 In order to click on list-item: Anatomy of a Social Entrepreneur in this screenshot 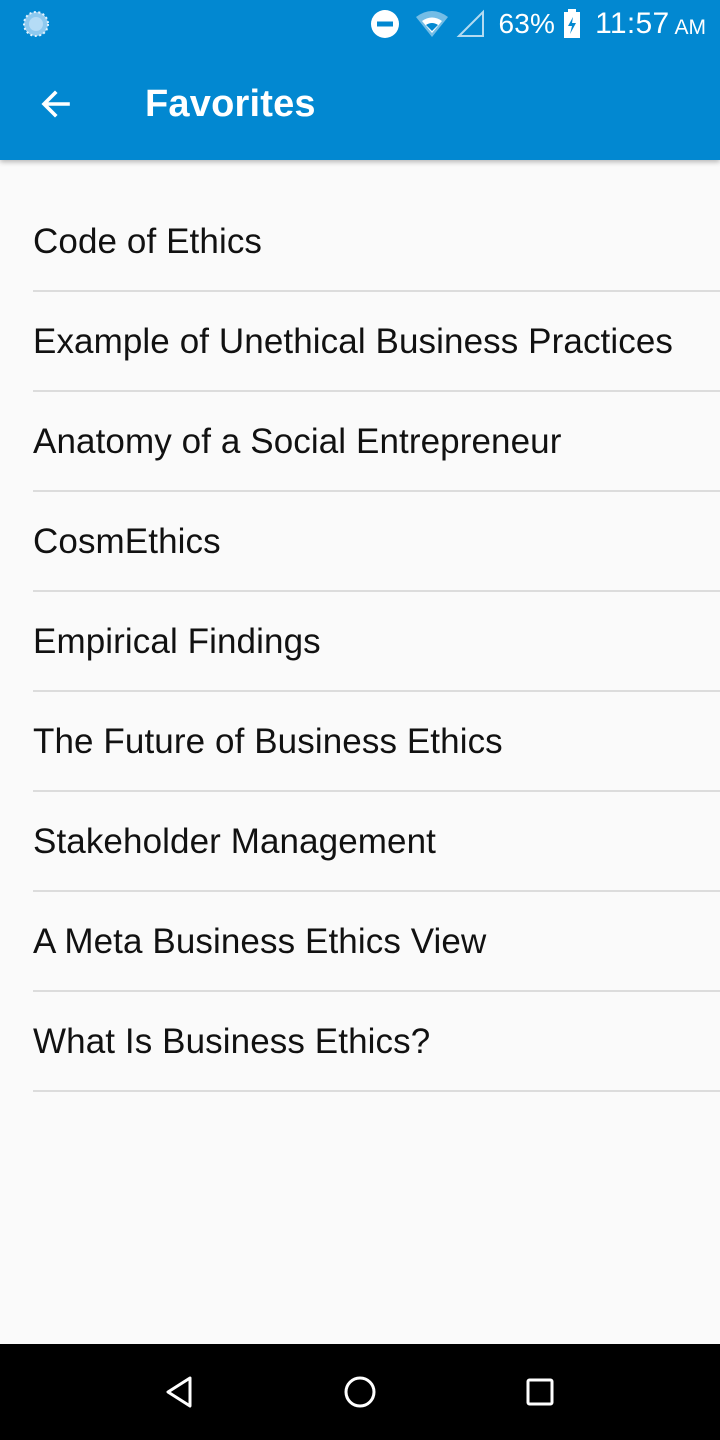, I will do `click(376, 442)`.